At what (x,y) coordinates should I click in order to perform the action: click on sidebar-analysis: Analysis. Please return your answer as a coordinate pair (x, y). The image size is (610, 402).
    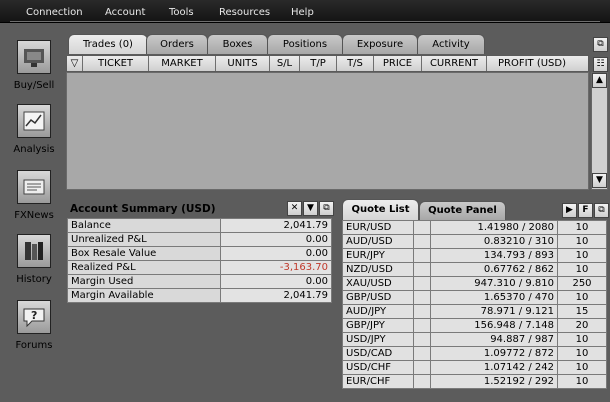
    Looking at the image, I should click on (34, 129).